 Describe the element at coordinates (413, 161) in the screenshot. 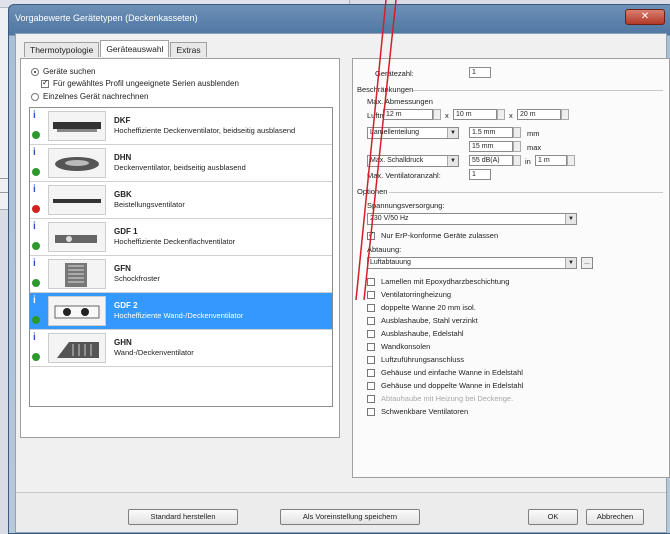

I see `sound-pressure-select: Max. Schalldruck ▼` at that location.